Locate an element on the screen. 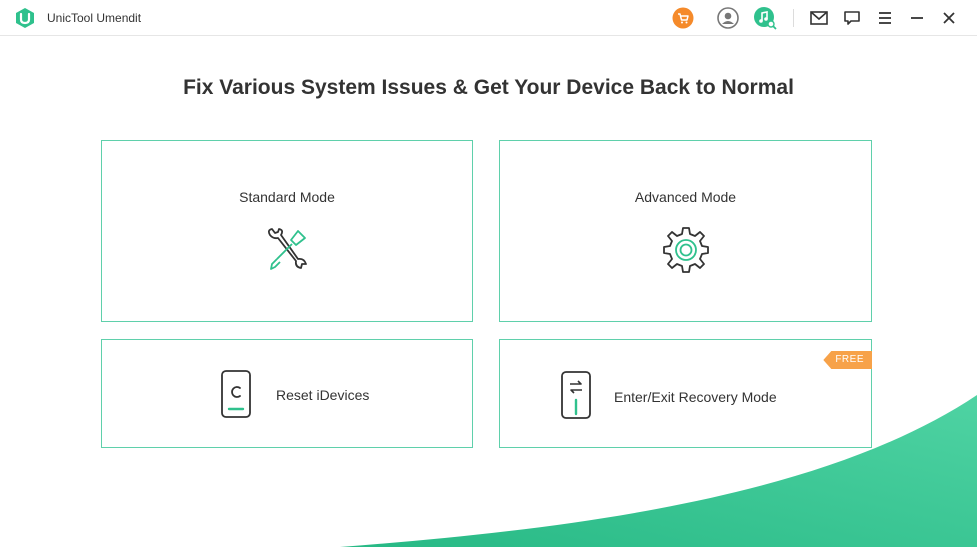 Image resolution: width=977 pixels, height=547 pixels. advanced-mode-label: Advanced Mode is located at coordinates (685, 197).